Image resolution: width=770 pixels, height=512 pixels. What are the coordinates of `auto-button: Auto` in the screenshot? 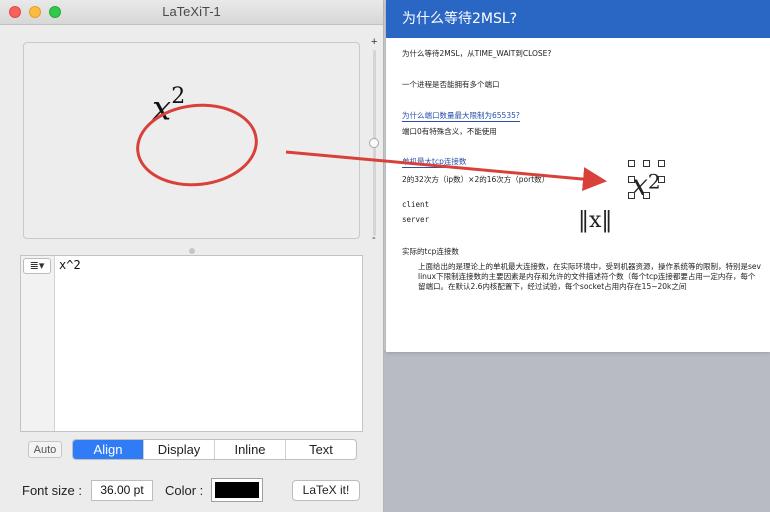 It's located at (45, 449).